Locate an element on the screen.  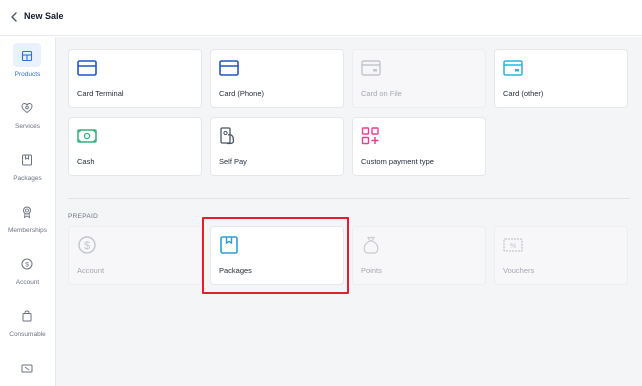
sidebar-item-label: Account is located at coordinates (27, 282).